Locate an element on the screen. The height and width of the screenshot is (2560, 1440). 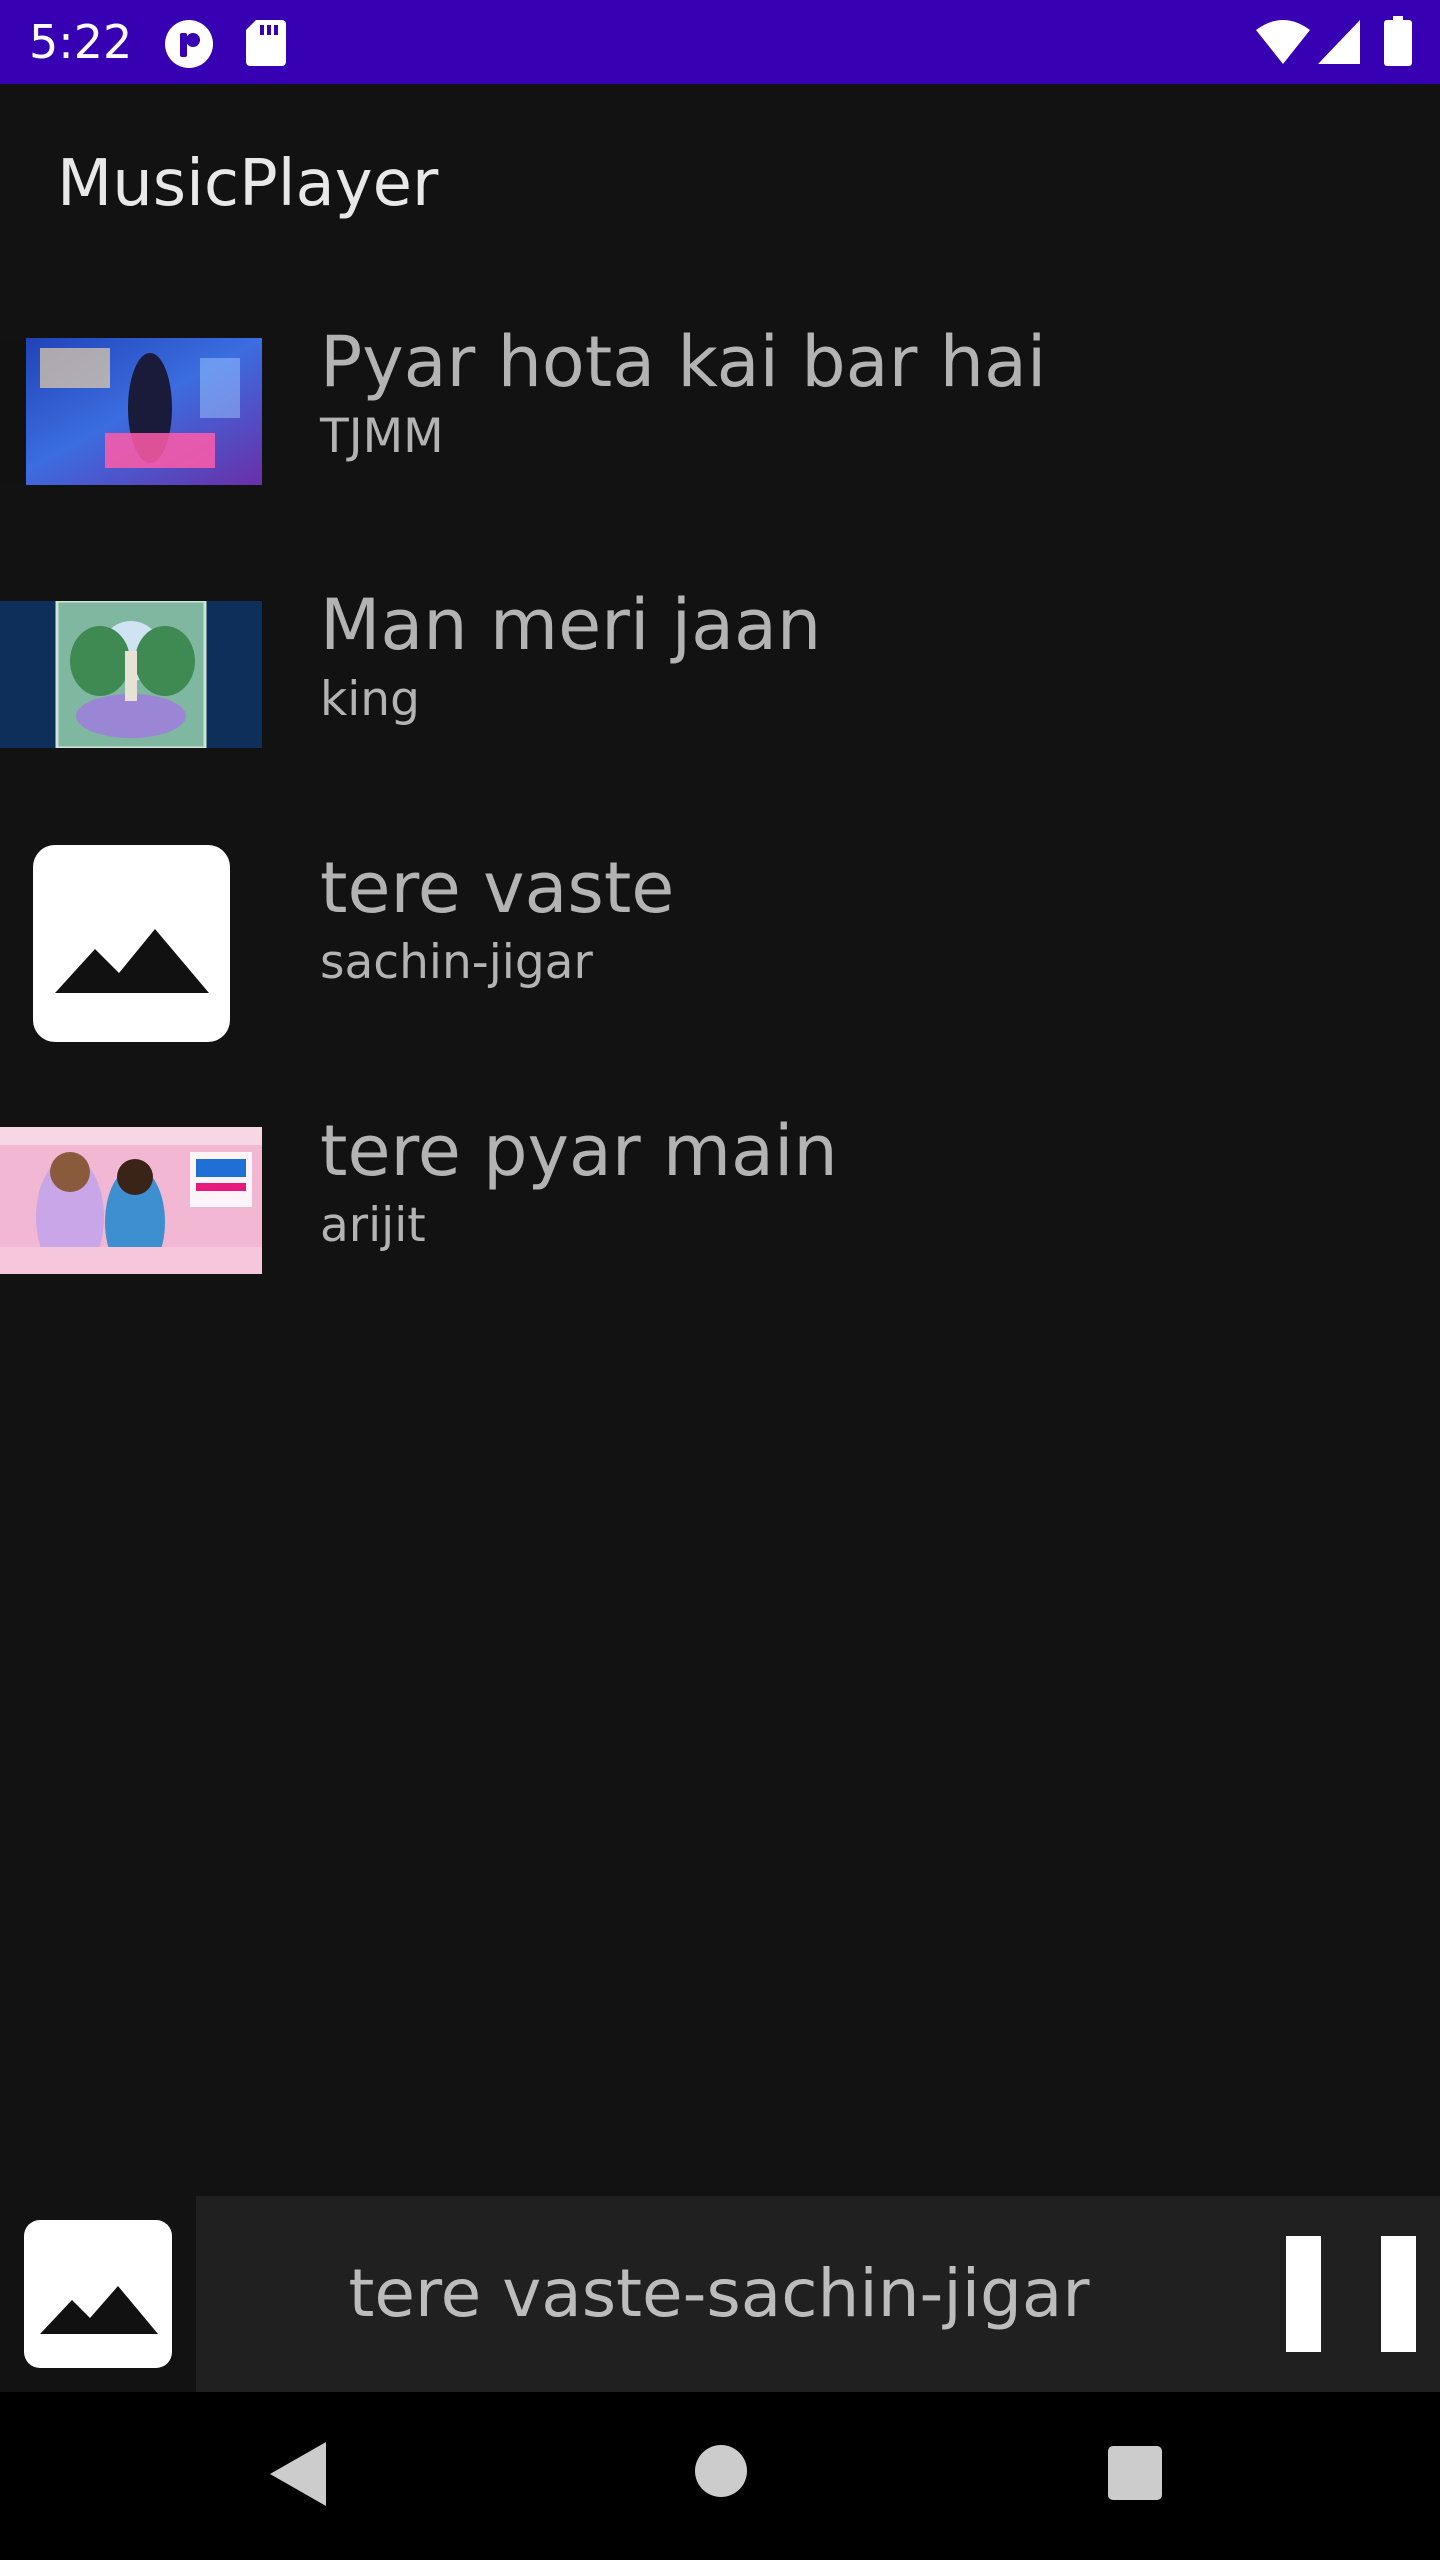
song-artist: sachin-jigar is located at coordinates (456, 962).